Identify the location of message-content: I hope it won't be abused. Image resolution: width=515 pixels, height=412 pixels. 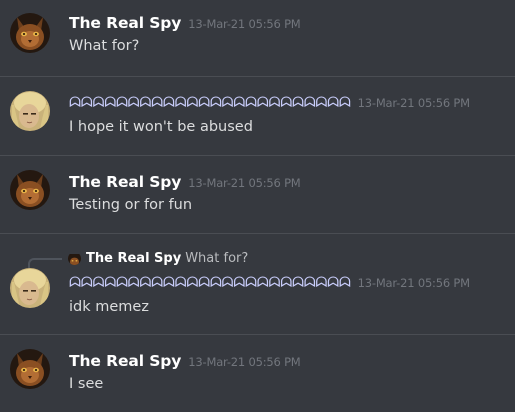
(161, 127).